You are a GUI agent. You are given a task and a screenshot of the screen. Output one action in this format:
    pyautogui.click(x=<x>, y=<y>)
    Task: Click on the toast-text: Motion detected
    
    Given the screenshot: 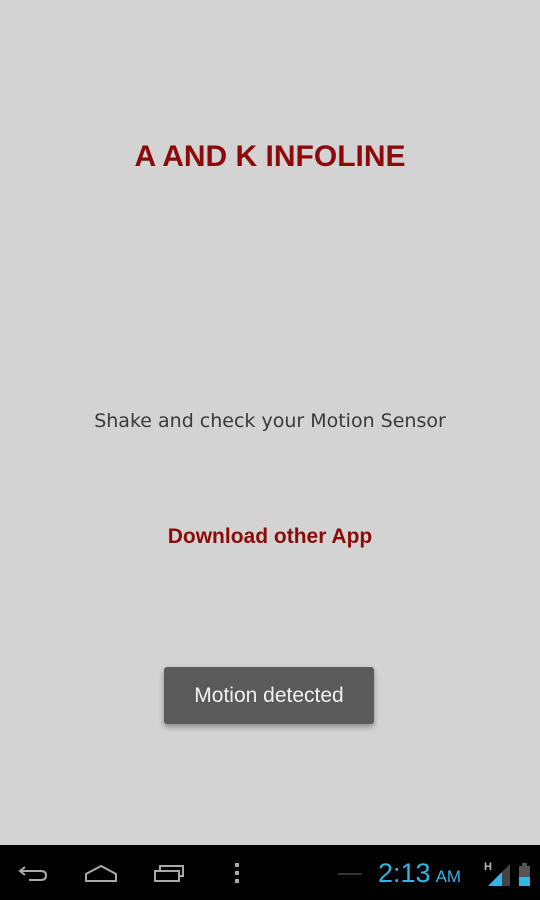 What is the action you would take?
    pyautogui.click(x=269, y=695)
    